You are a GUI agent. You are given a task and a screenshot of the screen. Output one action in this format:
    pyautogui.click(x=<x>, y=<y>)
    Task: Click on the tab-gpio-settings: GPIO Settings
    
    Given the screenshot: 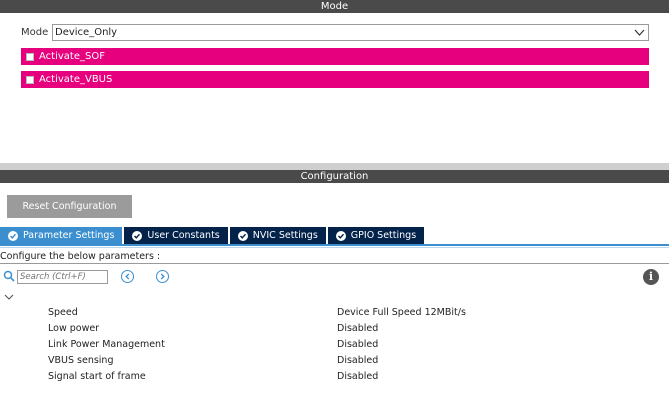 What is the action you would take?
    pyautogui.click(x=376, y=235)
    